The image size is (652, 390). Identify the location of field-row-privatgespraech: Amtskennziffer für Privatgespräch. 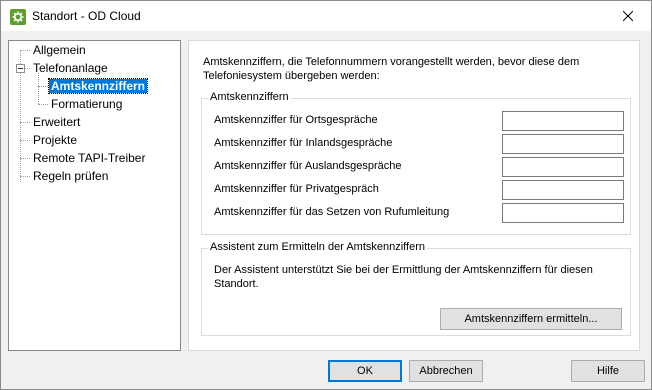
(419, 190).